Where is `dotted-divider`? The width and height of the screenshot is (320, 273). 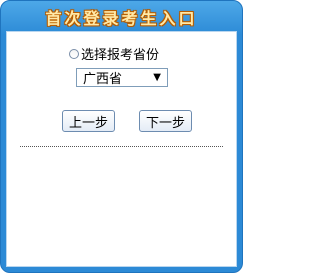
dotted-divider is located at coordinates (121, 146).